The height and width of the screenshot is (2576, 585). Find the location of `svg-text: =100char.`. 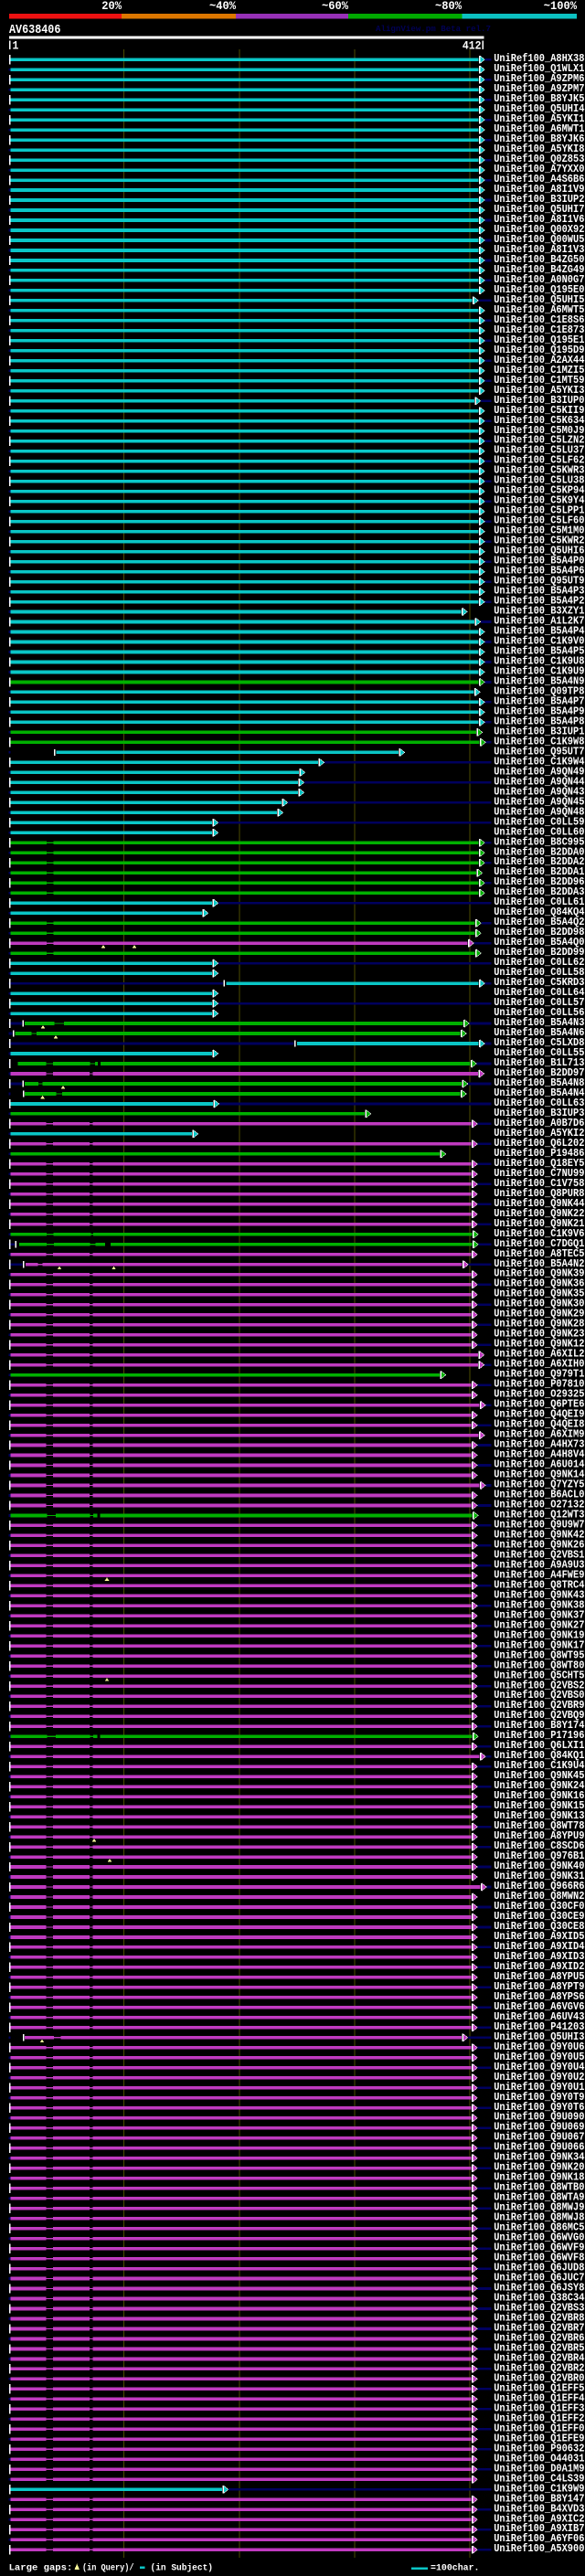

svg-text: =100char. is located at coordinates (456, 2568).